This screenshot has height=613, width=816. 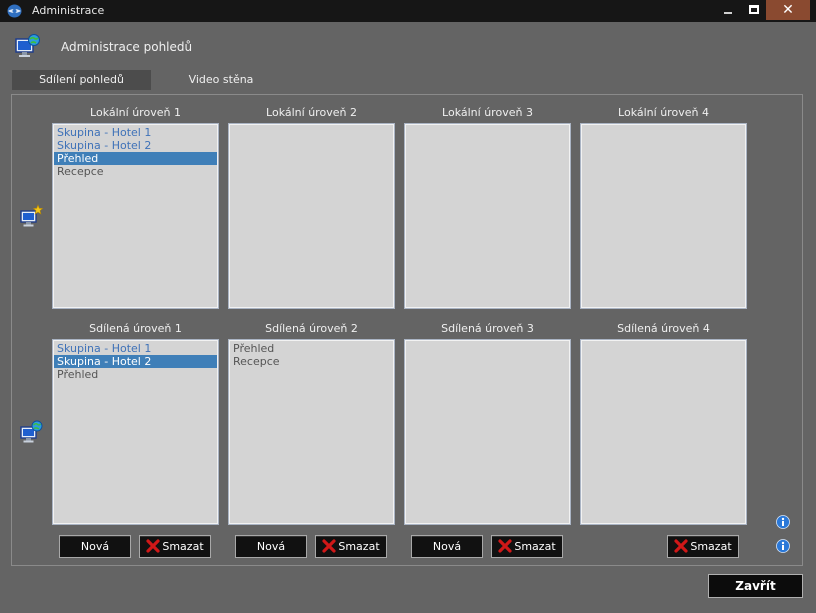 I want to click on window-title: Administrace, so click(x=68, y=10).